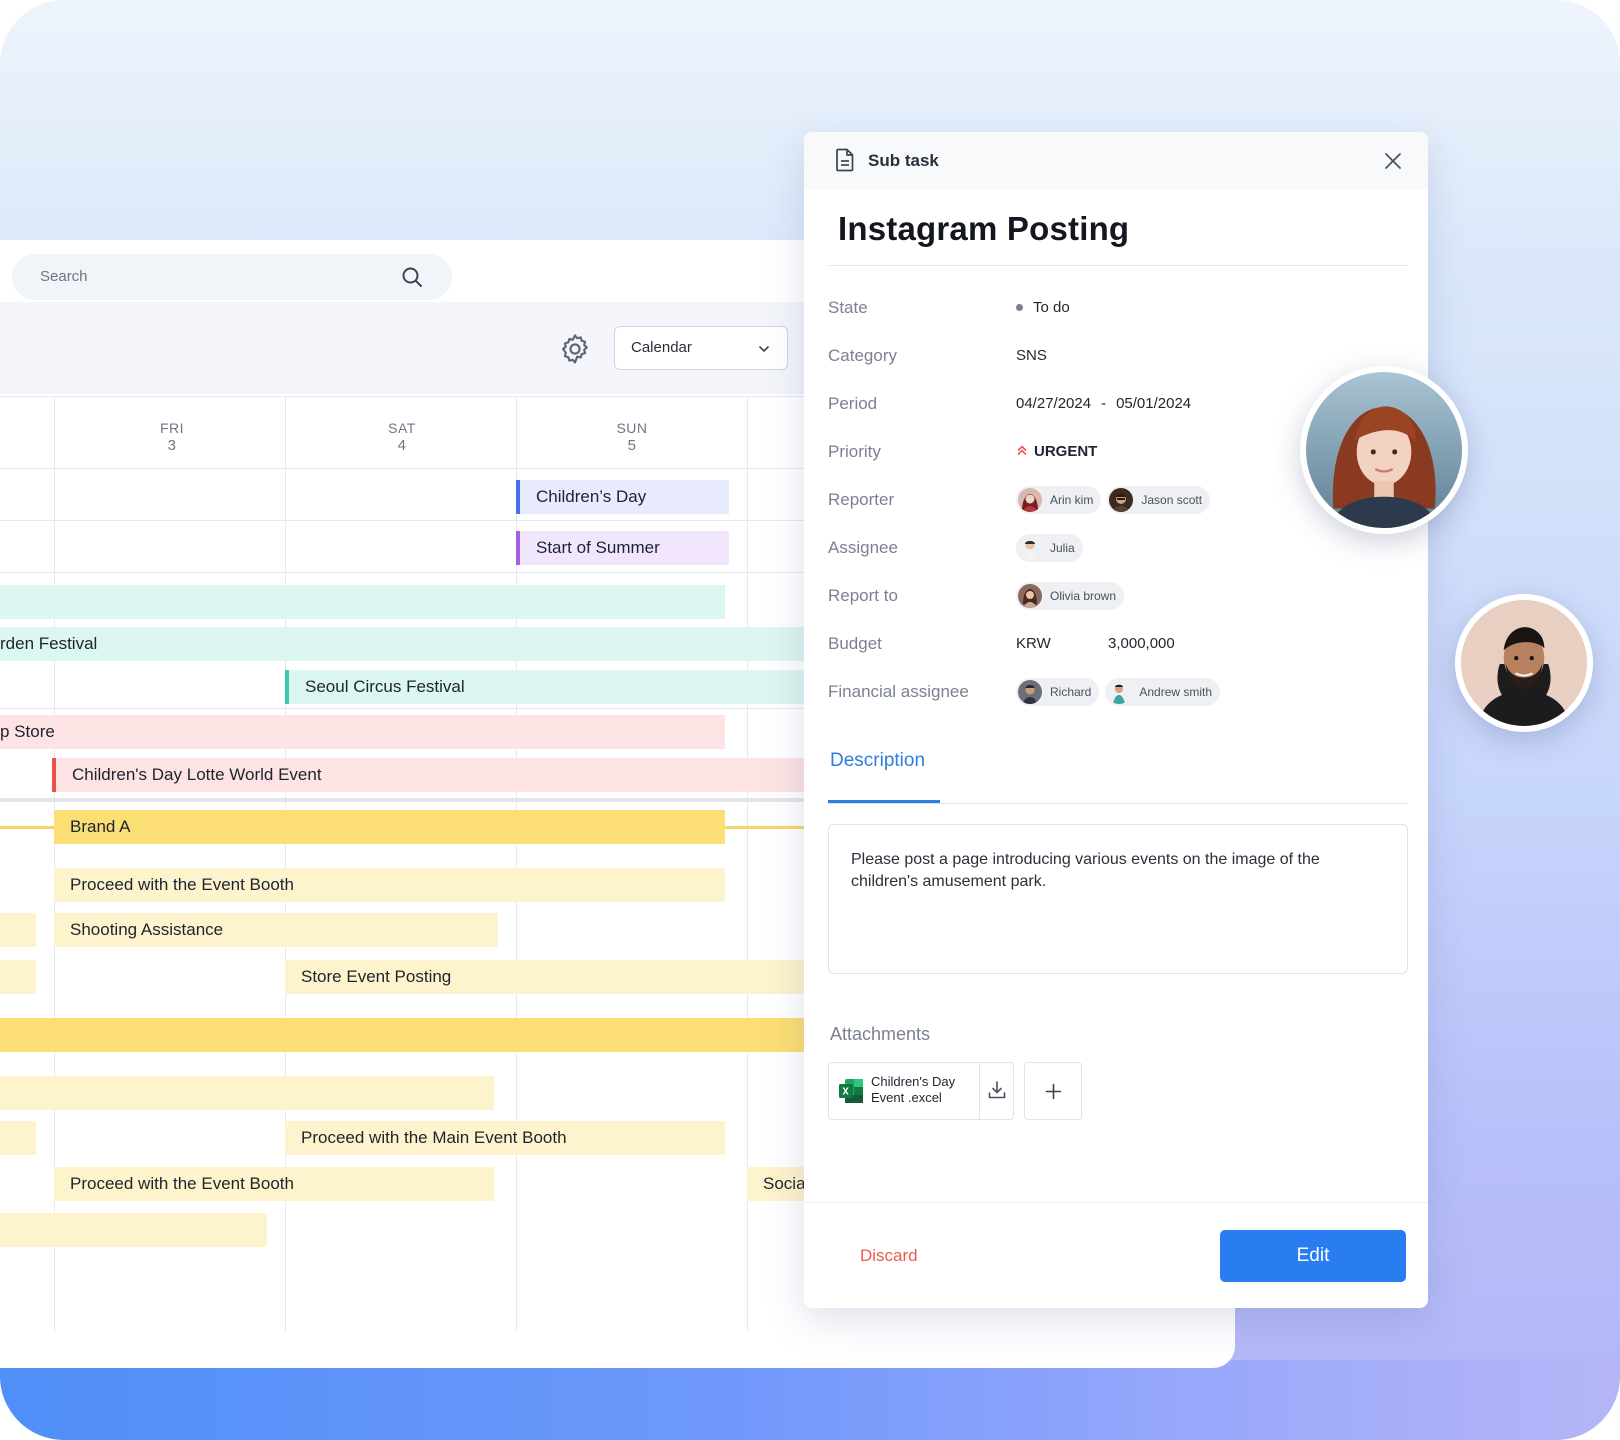 The width and height of the screenshot is (1620, 1440). I want to click on tab-description: Description, so click(877, 761).